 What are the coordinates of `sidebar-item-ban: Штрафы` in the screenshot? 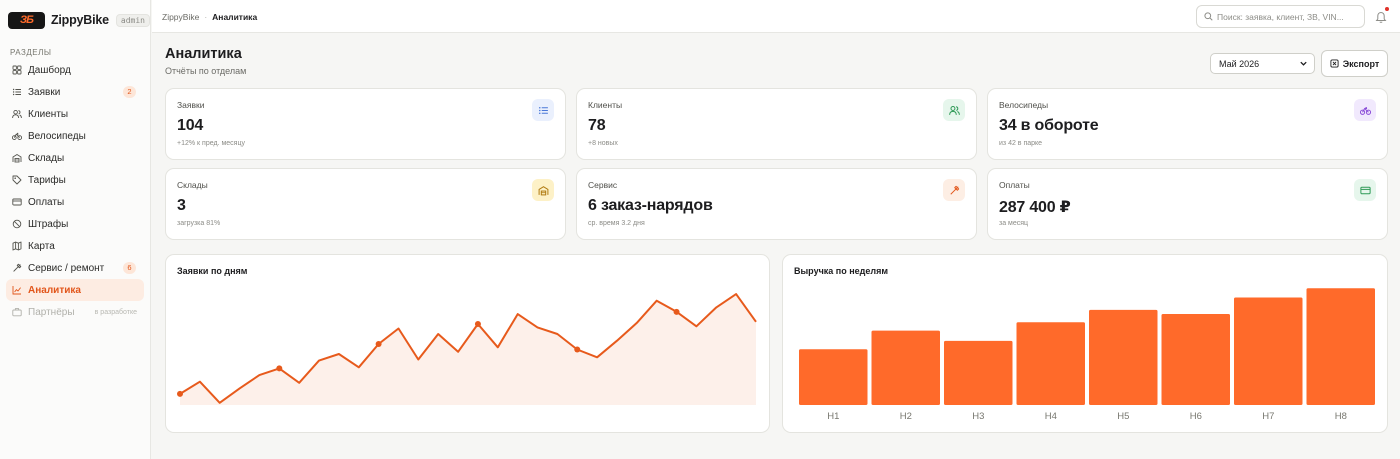 It's located at (75, 224).